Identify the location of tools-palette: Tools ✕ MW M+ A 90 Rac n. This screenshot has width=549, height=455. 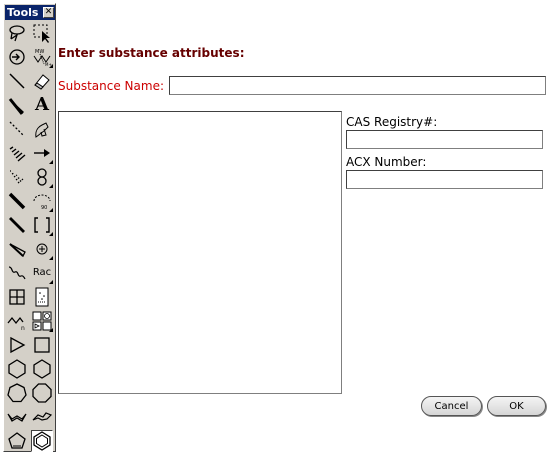
(29, 227).